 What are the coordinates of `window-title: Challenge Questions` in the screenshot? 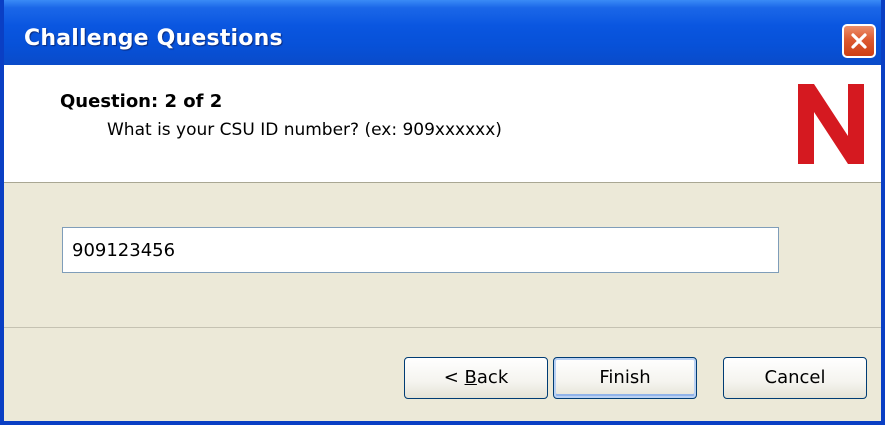 It's located at (153, 38).